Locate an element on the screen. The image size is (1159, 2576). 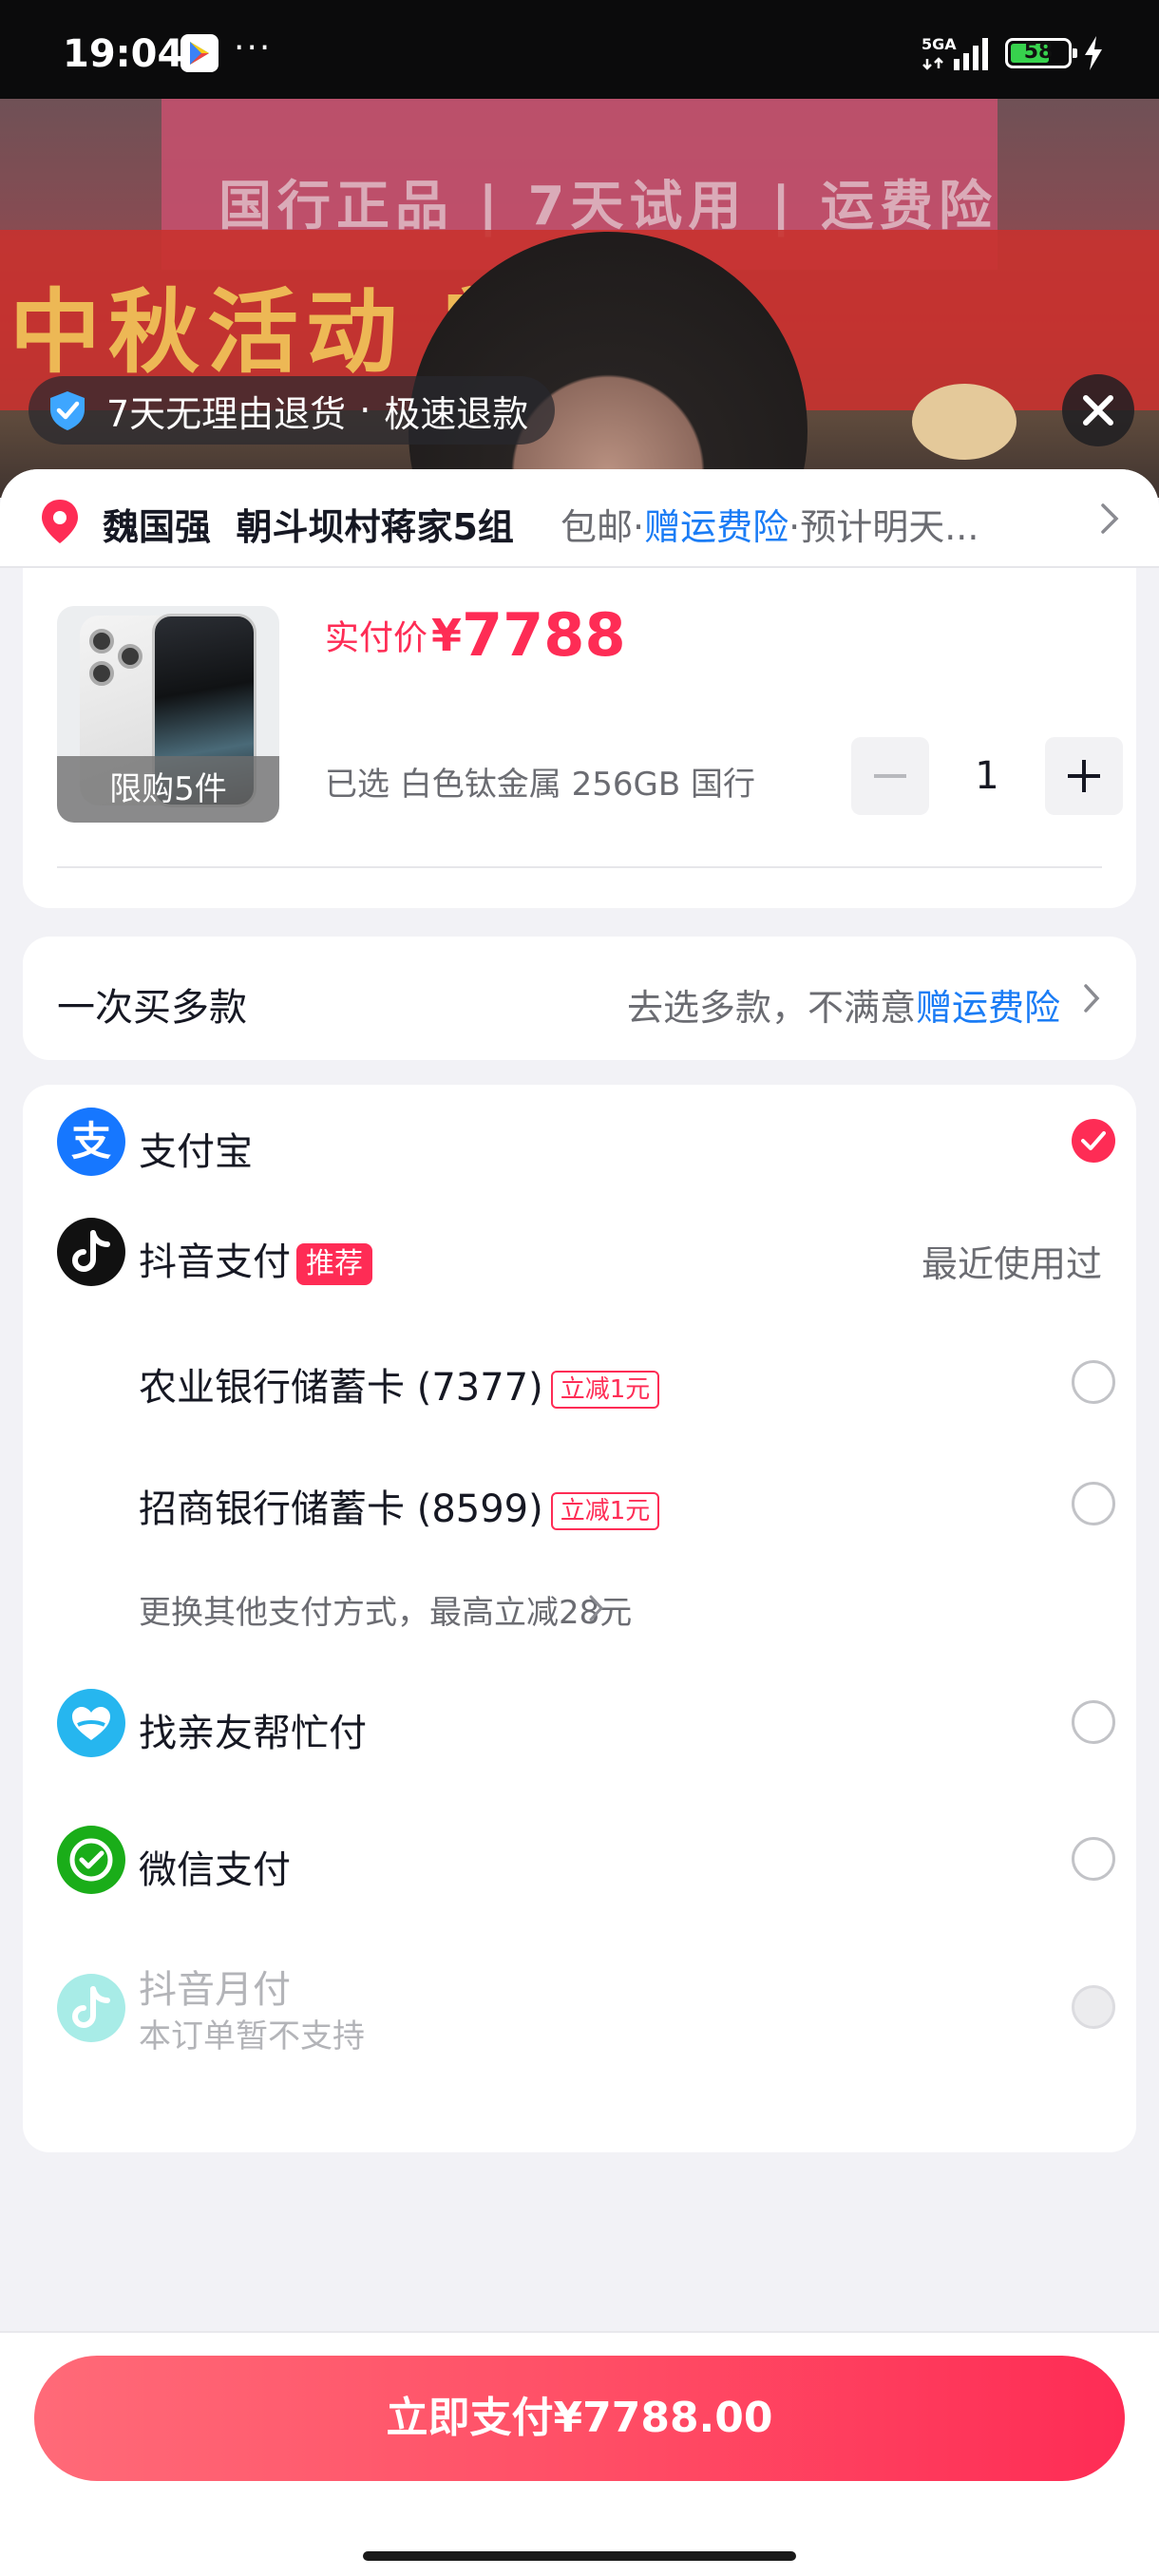
selected-spec: 已选 白色钛金属 256GB 国行 is located at coordinates (540, 781).